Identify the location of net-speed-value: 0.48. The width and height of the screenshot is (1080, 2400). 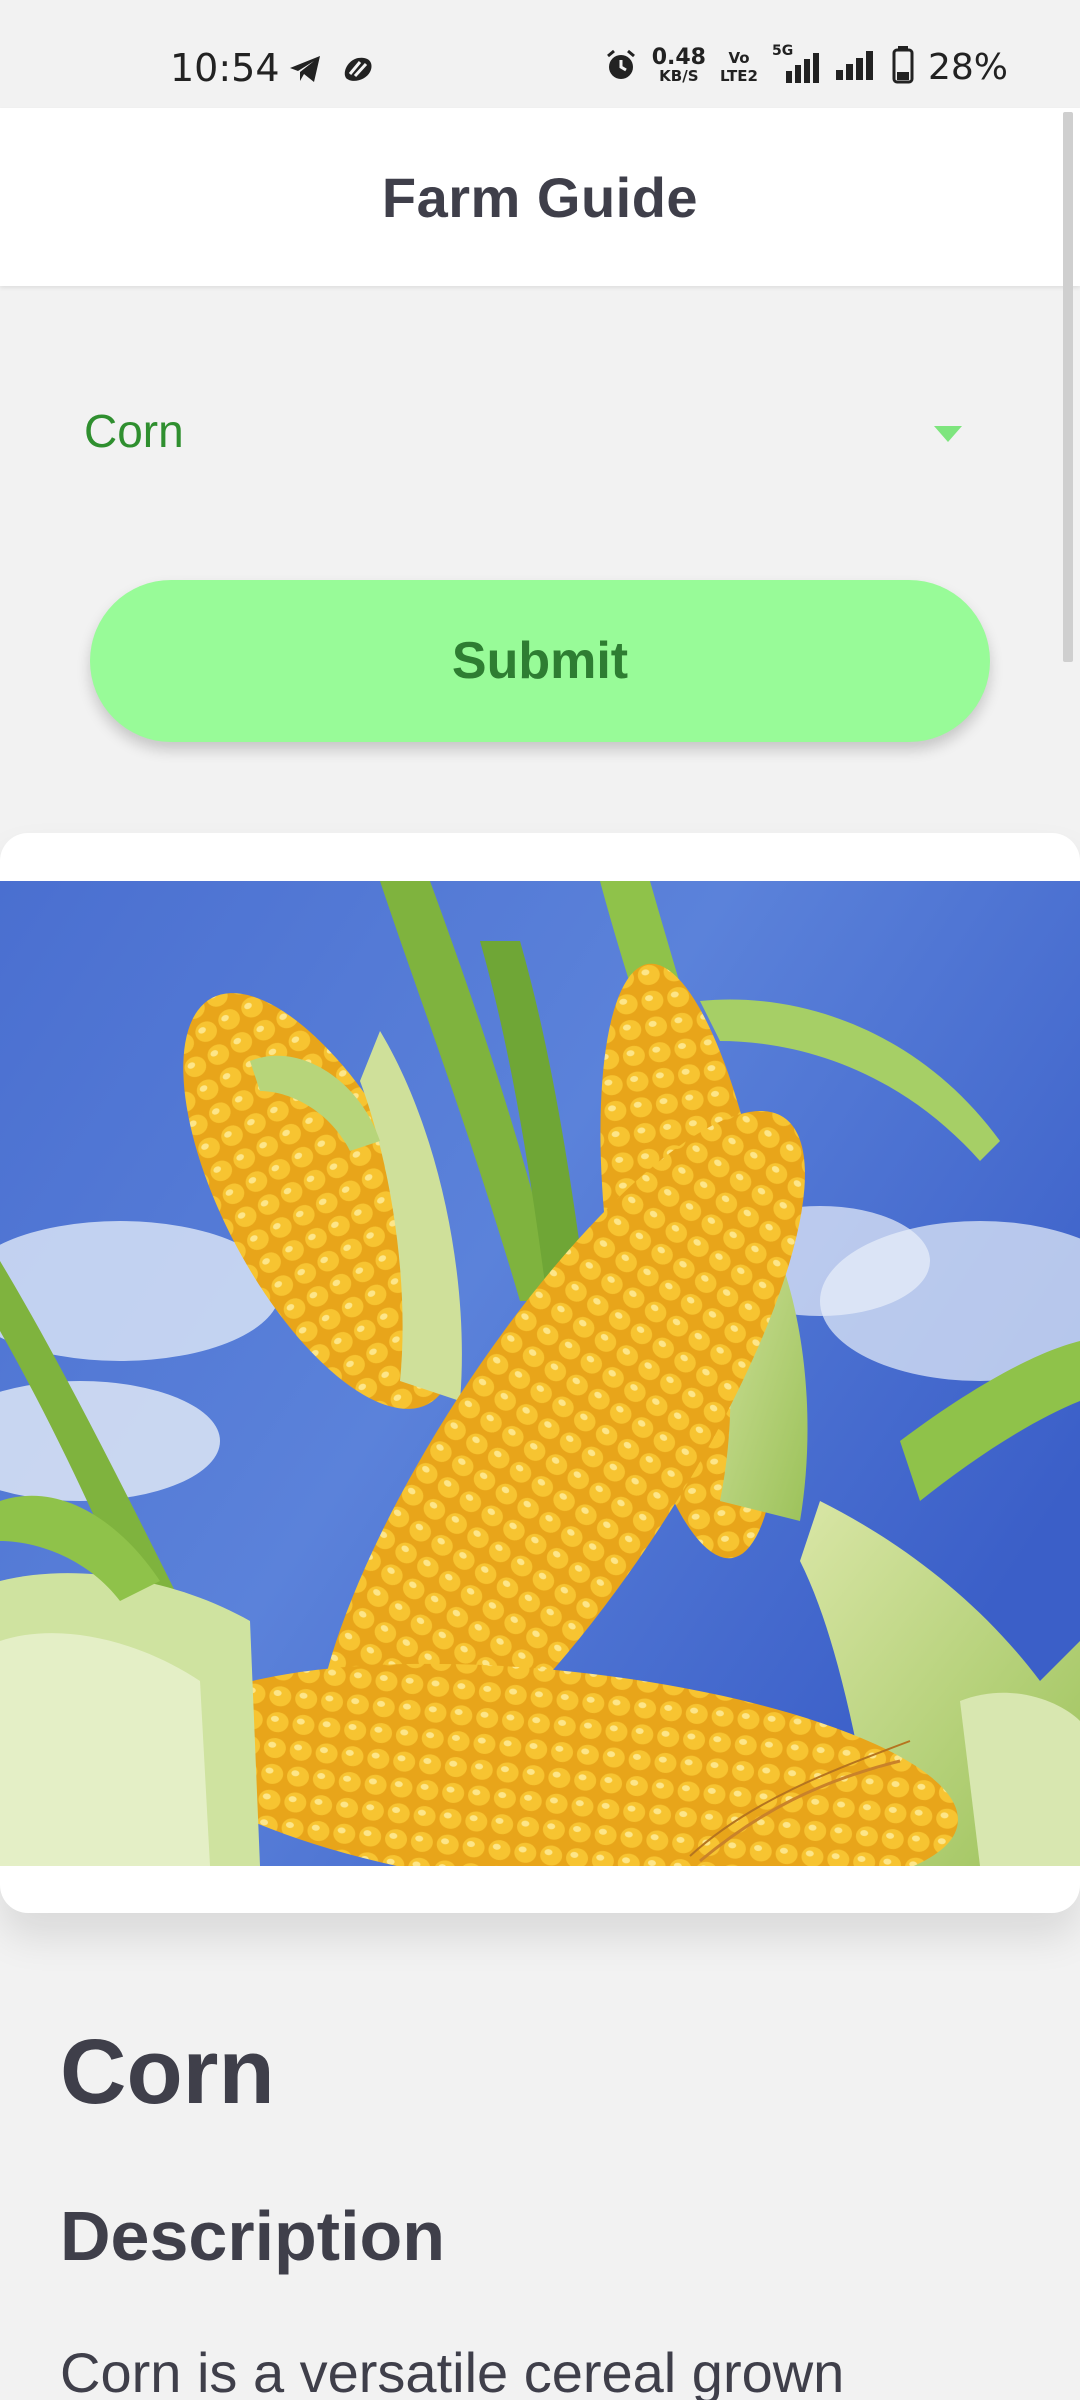
(678, 57).